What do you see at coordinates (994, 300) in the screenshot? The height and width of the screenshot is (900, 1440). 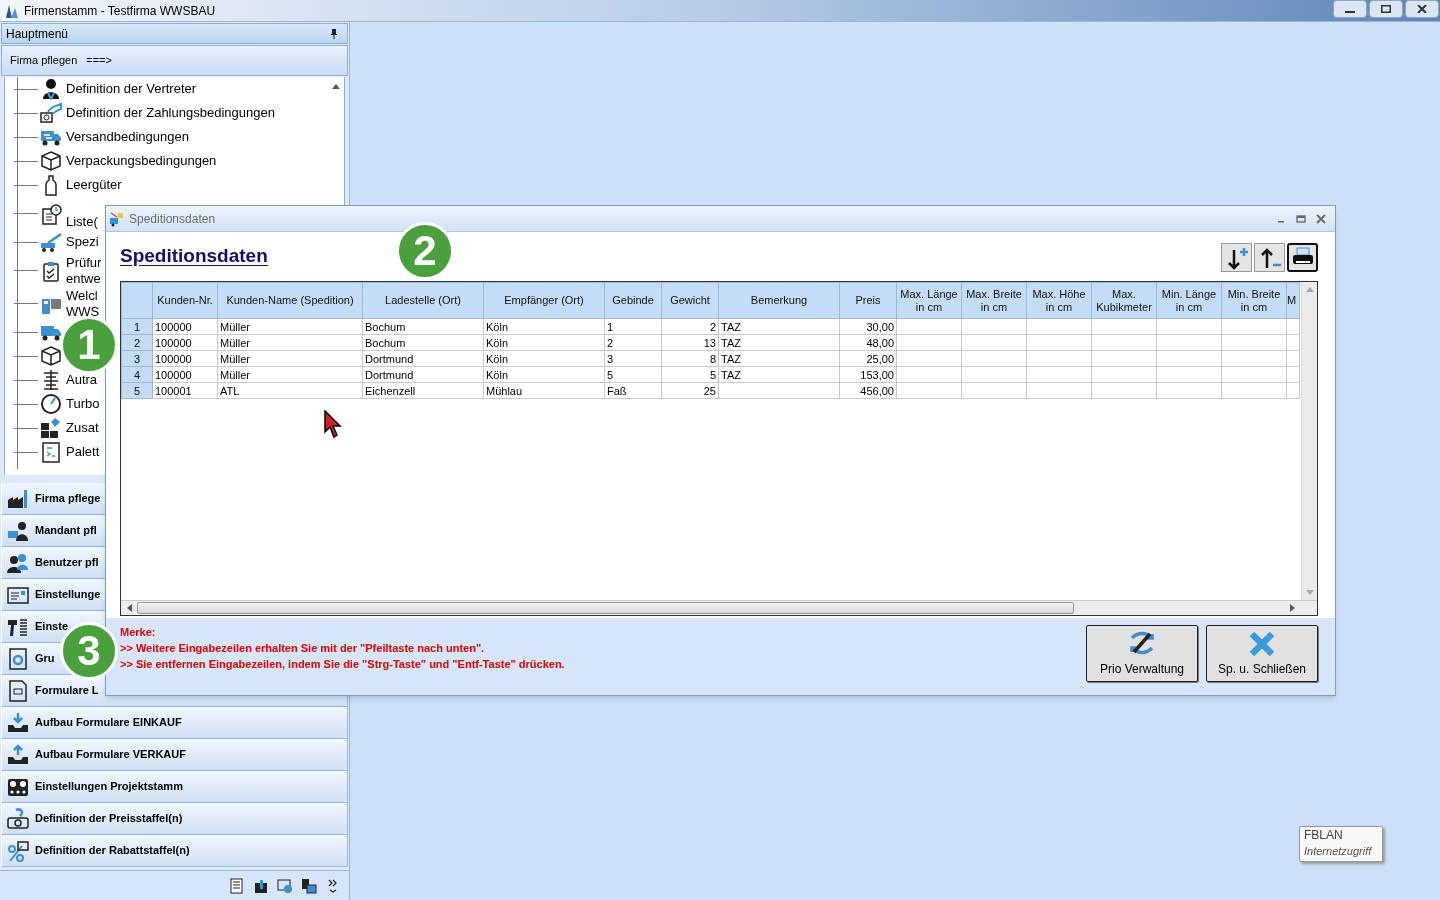 I see `column-header: Max. Breite in cm` at bounding box center [994, 300].